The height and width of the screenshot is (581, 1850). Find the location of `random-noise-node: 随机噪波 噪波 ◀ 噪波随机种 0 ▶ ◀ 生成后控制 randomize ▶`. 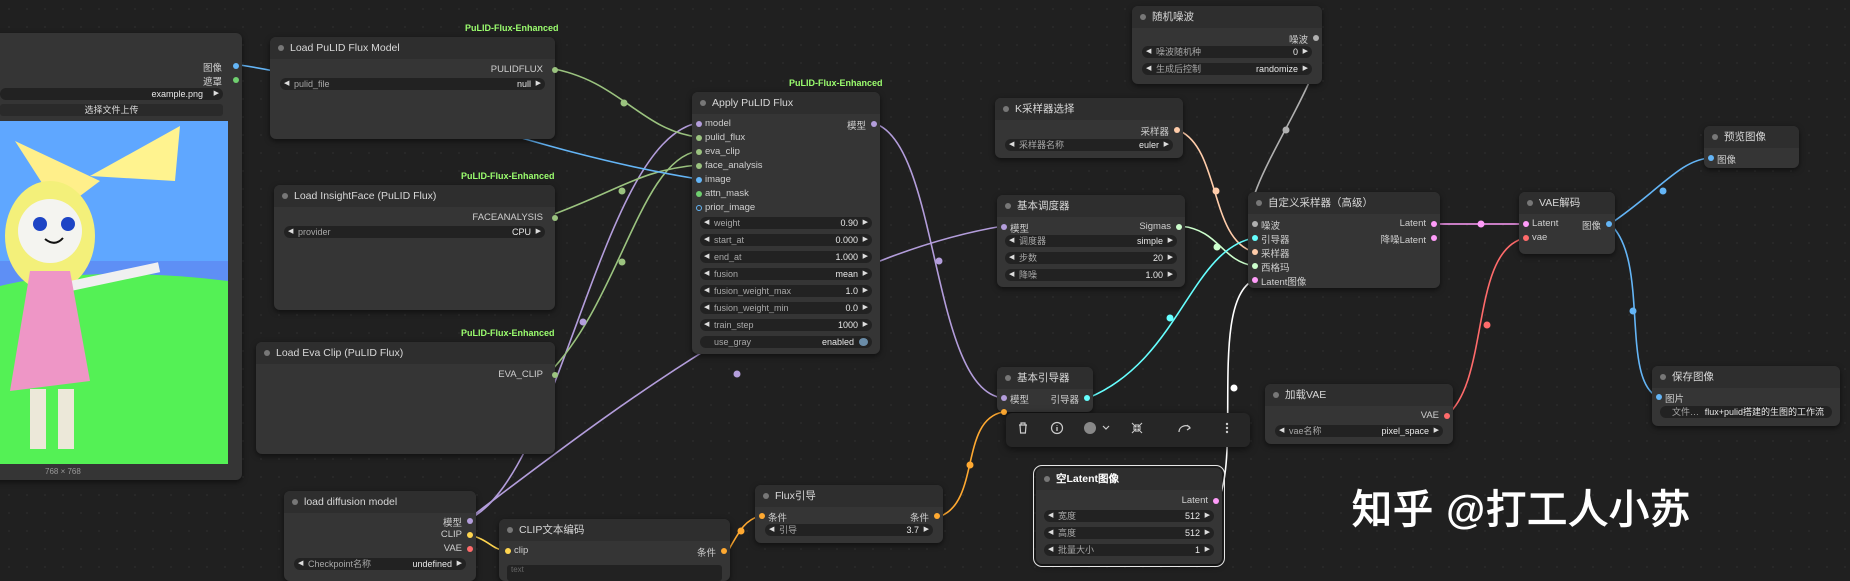

random-noise-node: 随机噪波 噪波 ◀ 噪波随机种 0 ▶ ◀ 生成后控制 randomize ▶ is located at coordinates (1227, 45).